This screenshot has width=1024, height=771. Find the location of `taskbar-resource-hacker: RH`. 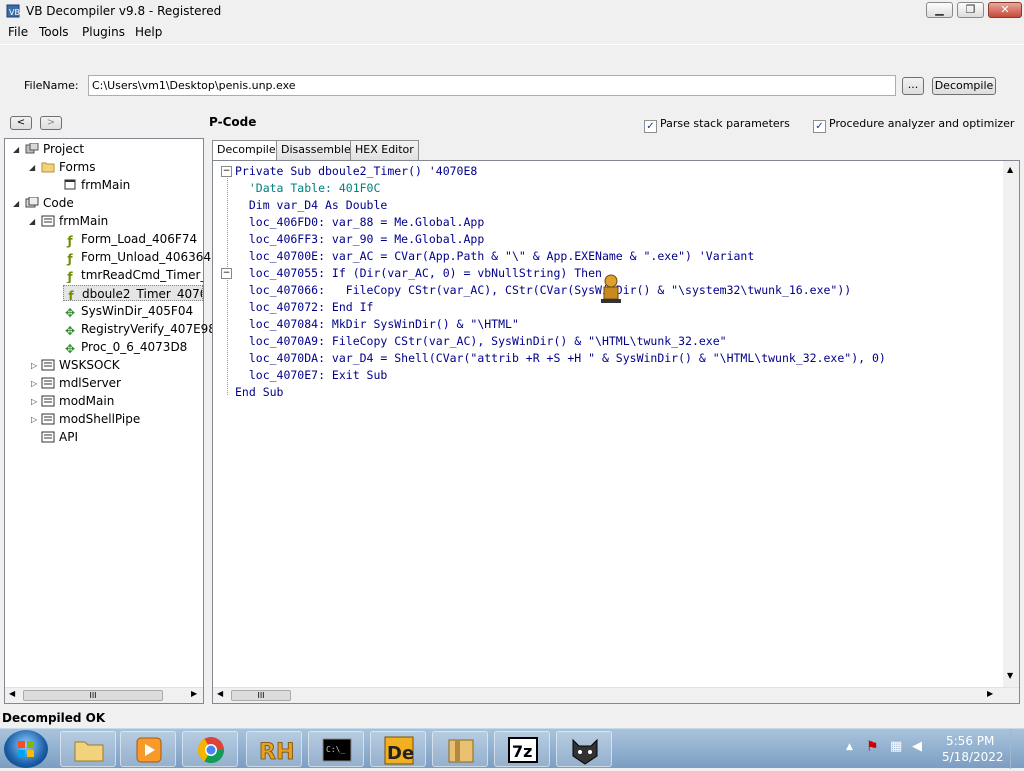

taskbar-resource-hacker: RH is located at coordinates (274, 749).